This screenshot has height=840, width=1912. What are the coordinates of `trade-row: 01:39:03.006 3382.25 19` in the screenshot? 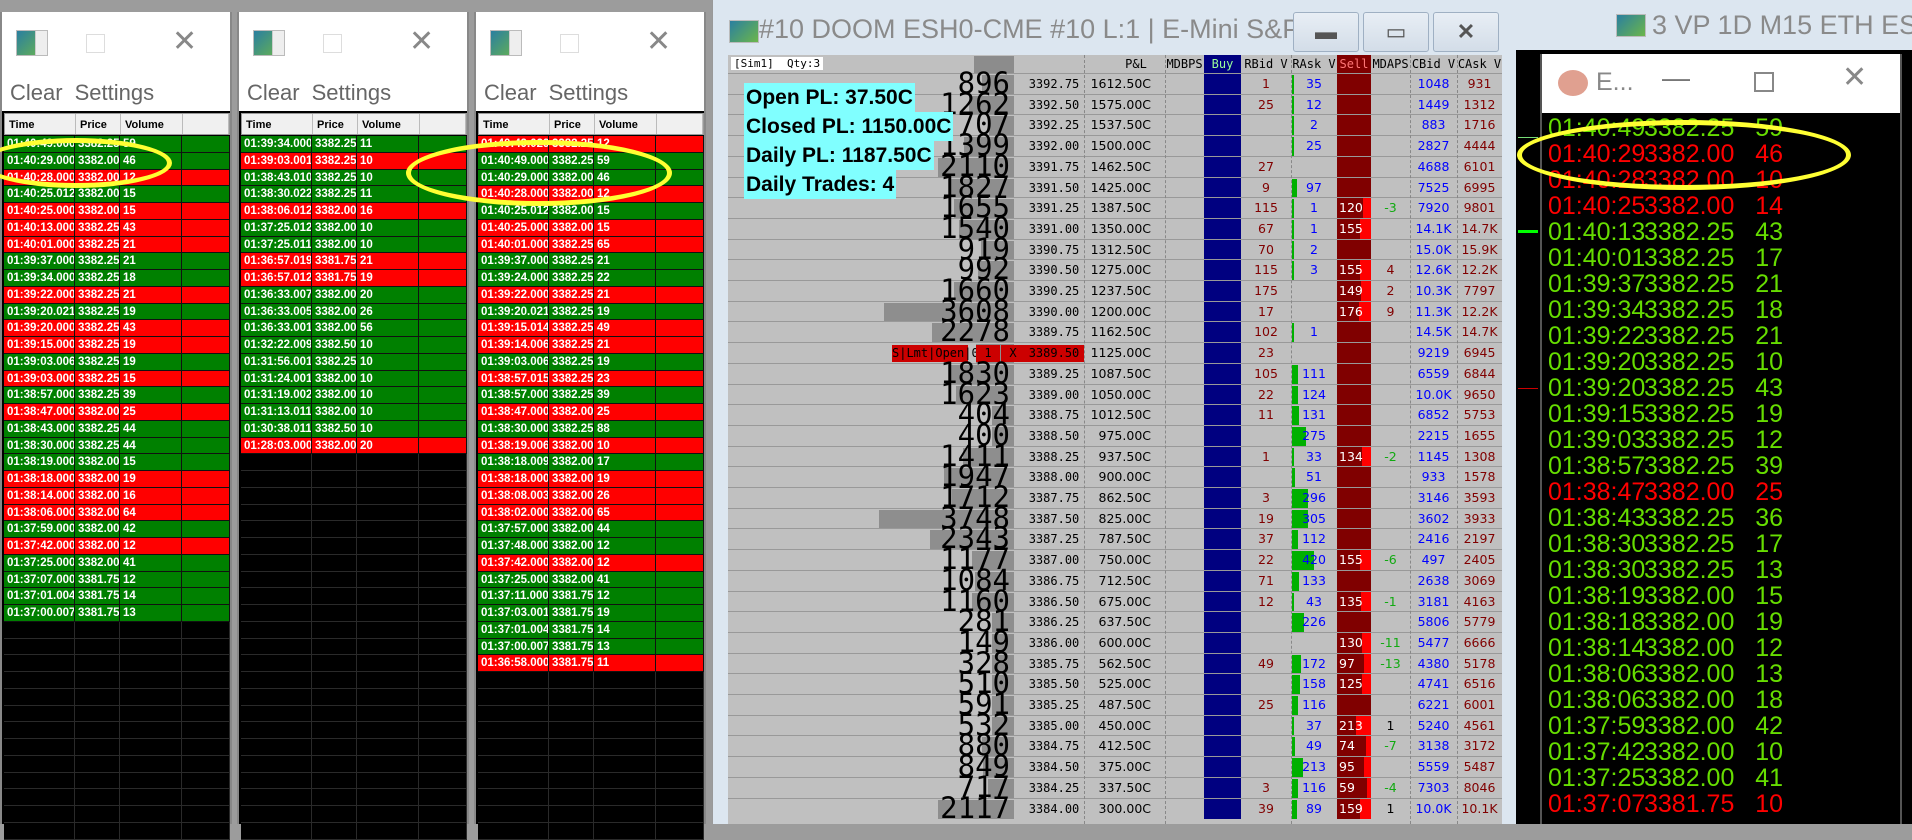 It's located at (117, 362).